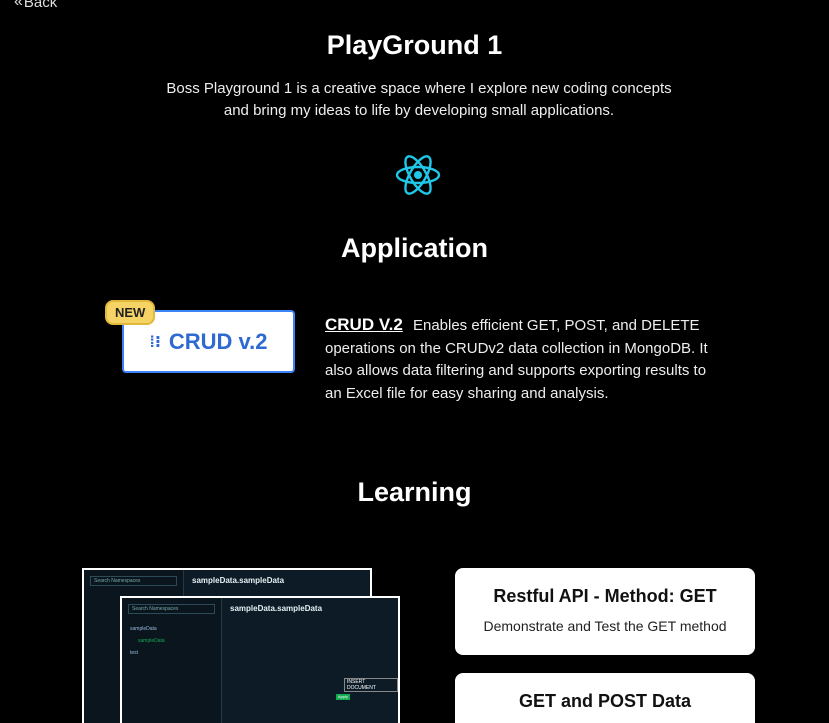  I want to click on learning-card-get-post: GET and POST Data, so click(605, 698).